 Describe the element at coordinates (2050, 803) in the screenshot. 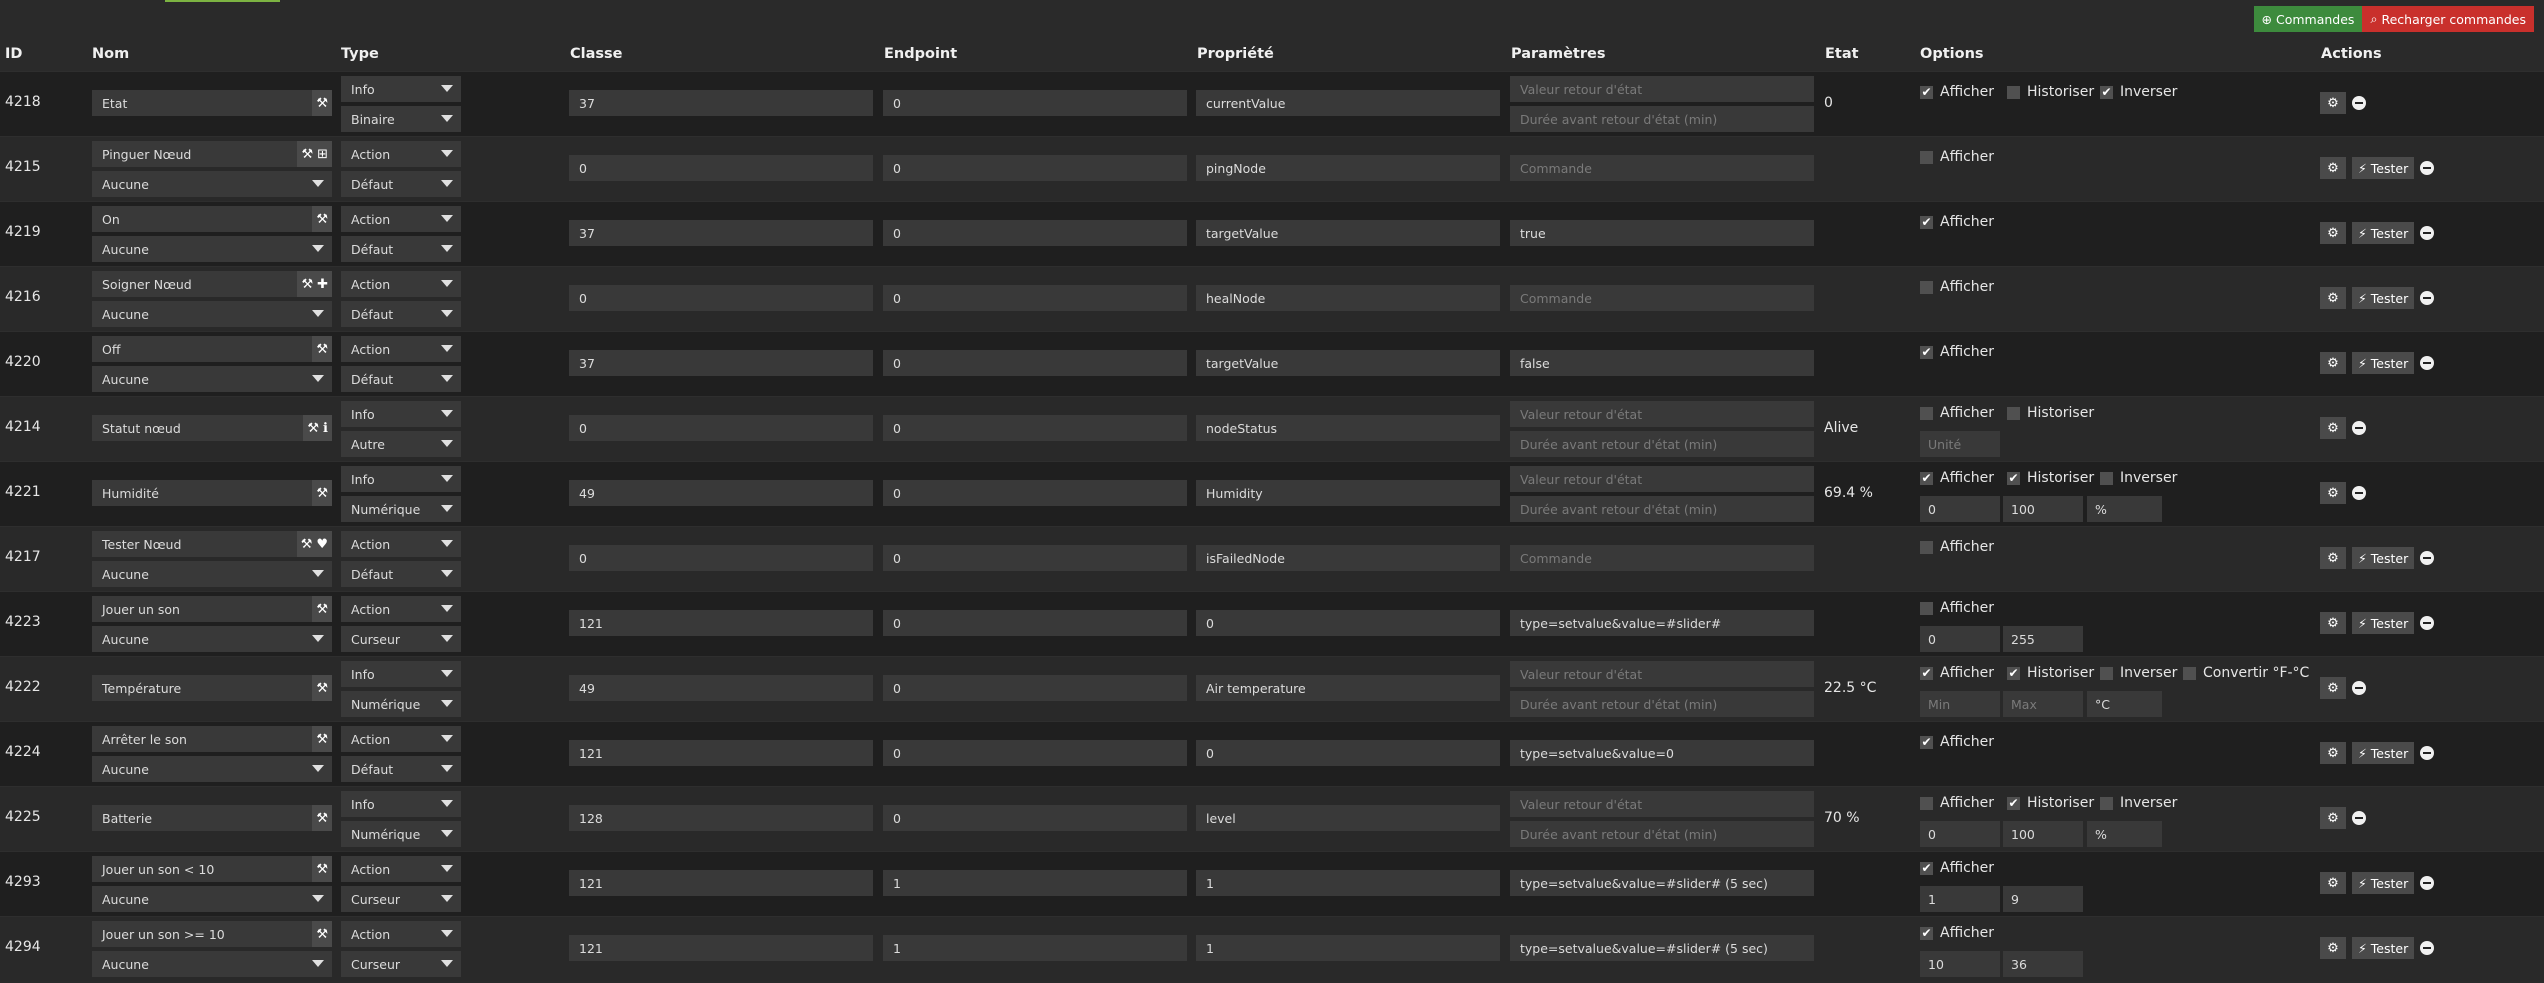

I see `option-historiser: ✔ Historiser` at that location.